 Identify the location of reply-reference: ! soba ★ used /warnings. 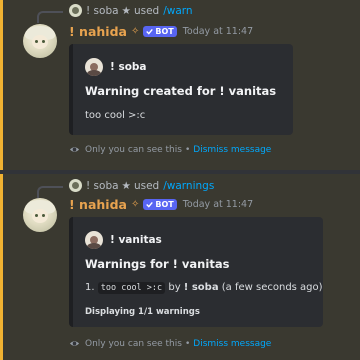
(141, 185).